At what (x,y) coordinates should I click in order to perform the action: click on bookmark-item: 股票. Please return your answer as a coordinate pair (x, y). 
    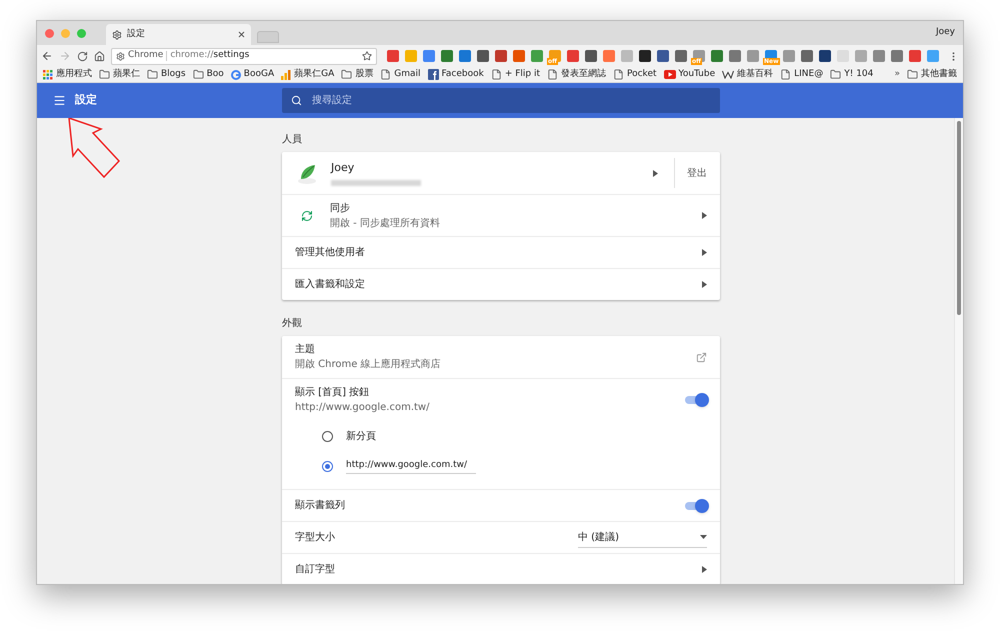
    Looking at the image, I should click on (357, 75).